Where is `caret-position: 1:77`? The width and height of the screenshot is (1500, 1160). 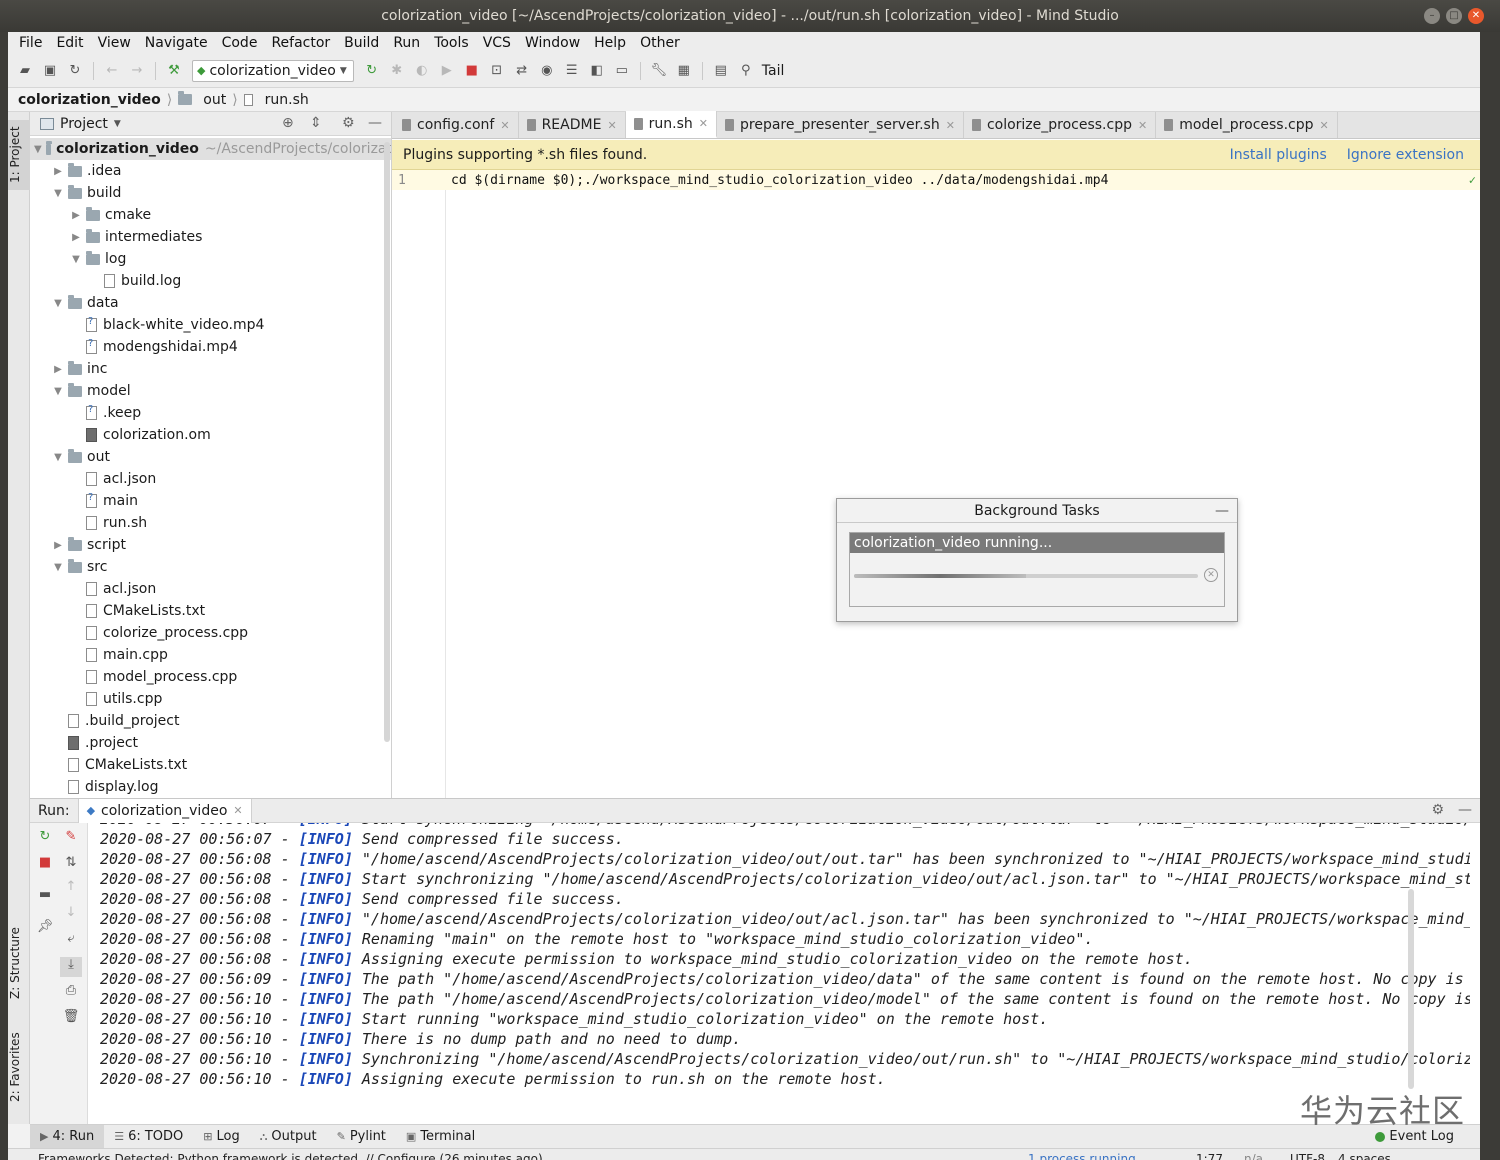 caret-position: 1:77 is located at coordinates (1209, 1154).